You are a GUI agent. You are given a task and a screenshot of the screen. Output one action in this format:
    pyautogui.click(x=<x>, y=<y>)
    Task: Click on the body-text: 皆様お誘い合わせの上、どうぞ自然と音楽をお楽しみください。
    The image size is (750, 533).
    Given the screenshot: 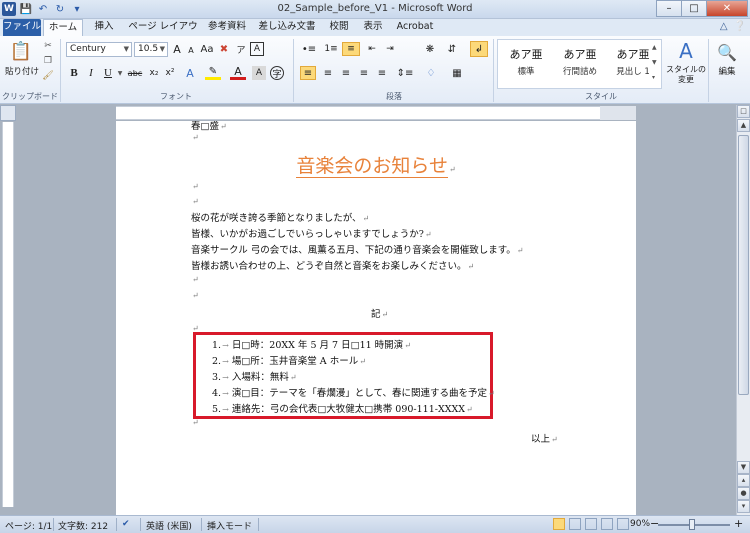 What is the action you would take?
    pyautogui.click(x=329, y=266)
    